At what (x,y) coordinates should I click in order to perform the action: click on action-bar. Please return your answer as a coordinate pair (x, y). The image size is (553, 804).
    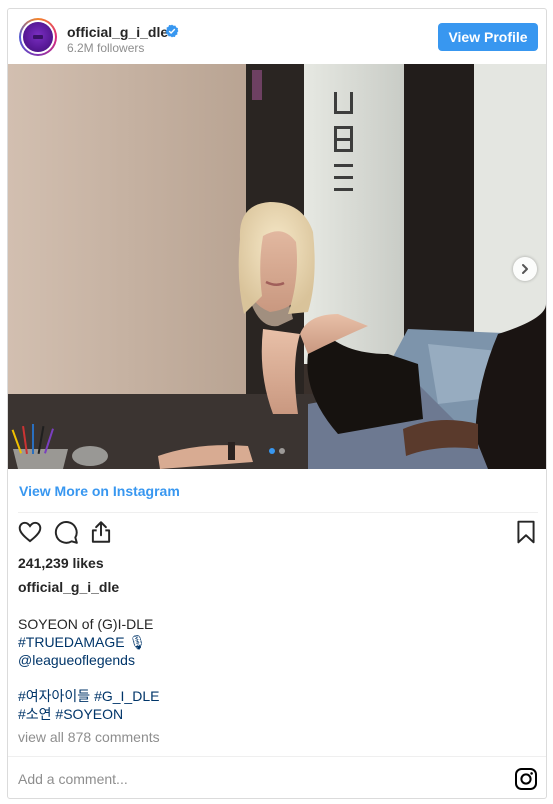
    Looking at the image, I should click on (277, 534).